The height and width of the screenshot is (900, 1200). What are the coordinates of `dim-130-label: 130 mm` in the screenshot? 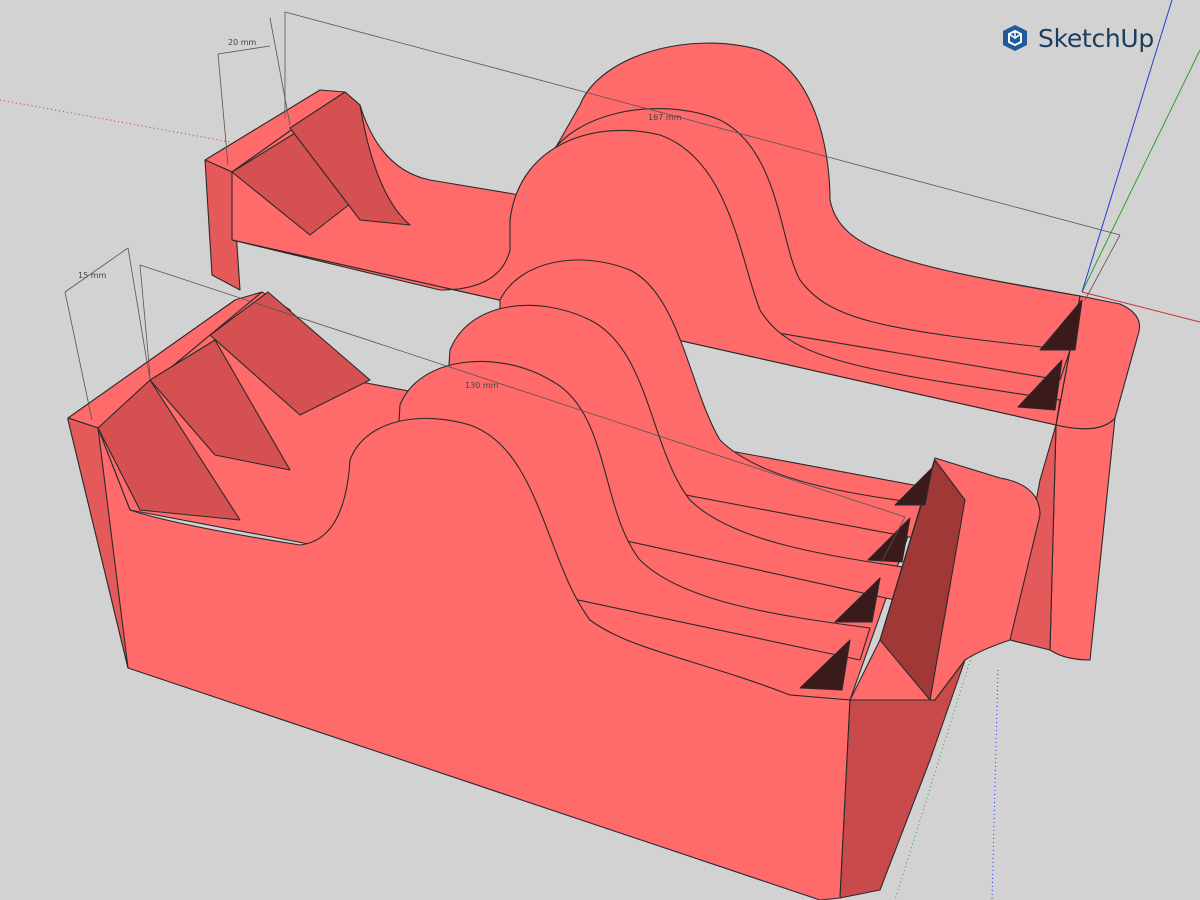 It's located at (482, 385).